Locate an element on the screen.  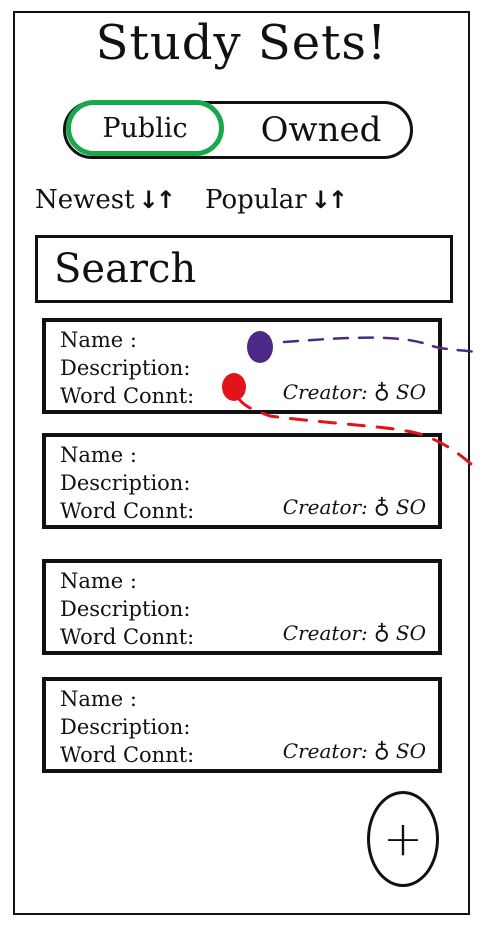
red-annotation-dot is located at coordinates (234, 387).